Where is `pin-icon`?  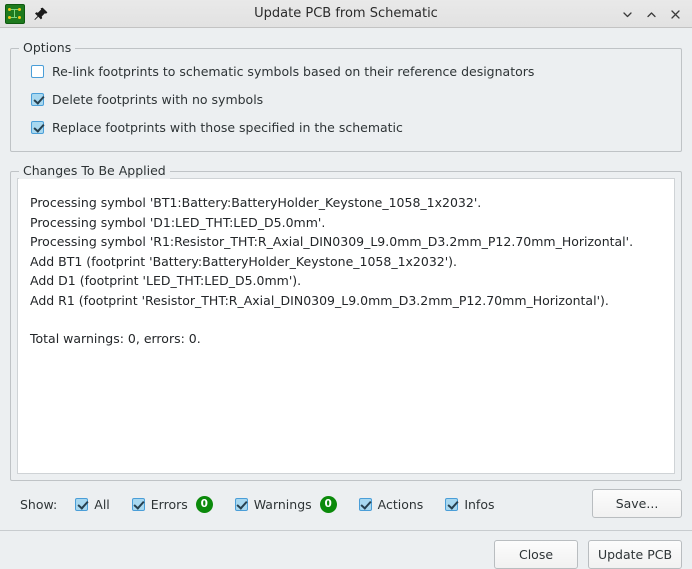
pin-icon is located at coordinates (41, 14).